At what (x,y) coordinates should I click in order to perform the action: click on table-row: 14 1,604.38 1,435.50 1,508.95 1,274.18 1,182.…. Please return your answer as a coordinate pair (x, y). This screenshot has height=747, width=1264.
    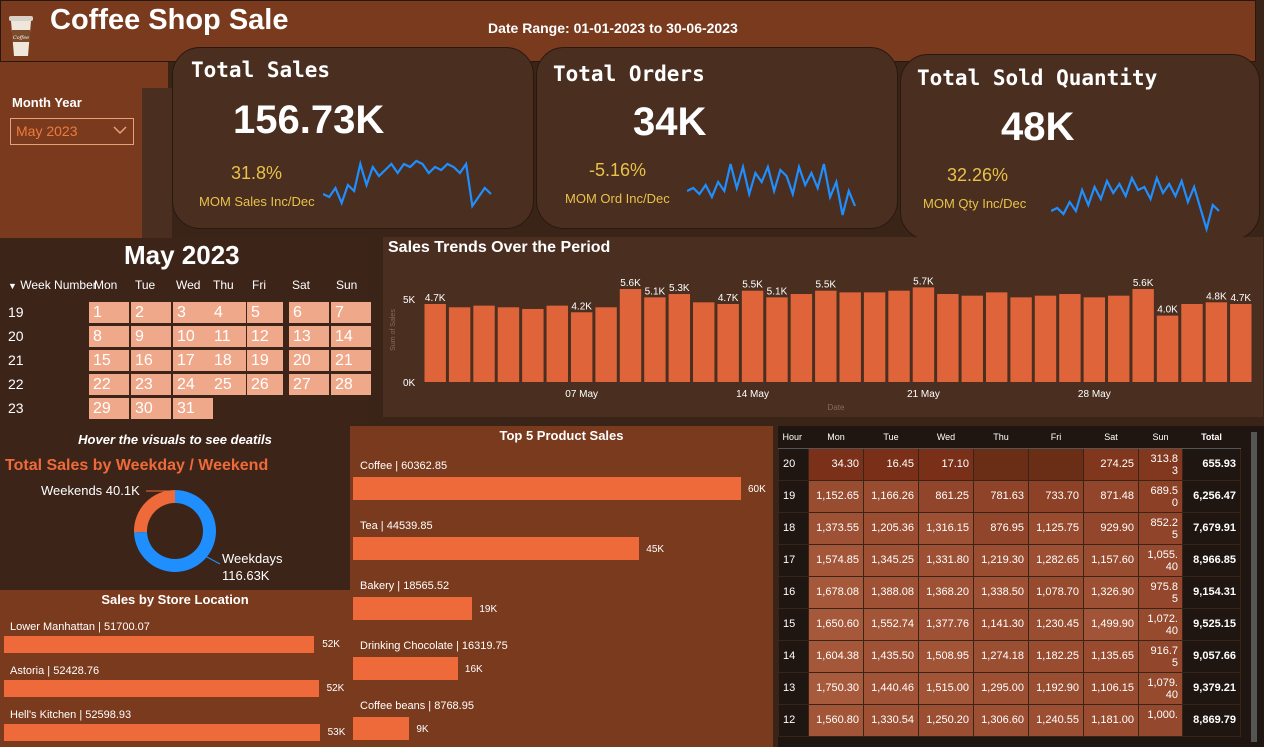
    Looking at the image, I should click on (1009, 656).